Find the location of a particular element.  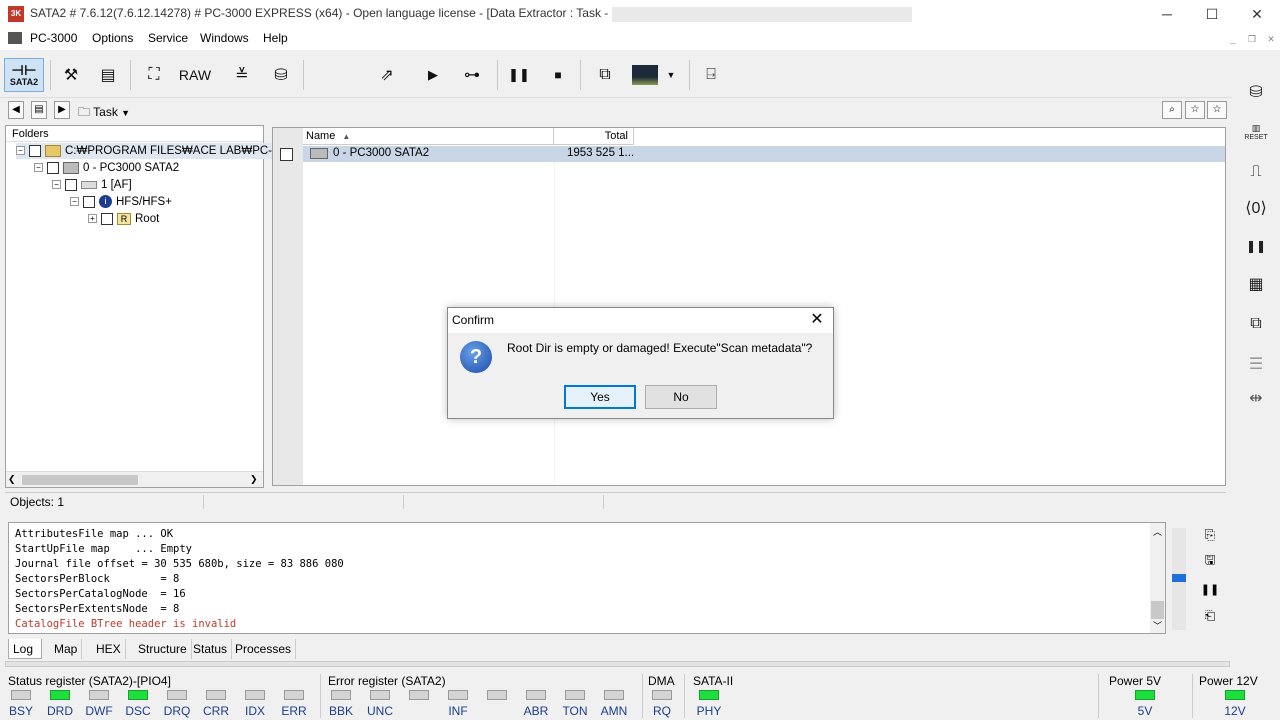

yes-button: Yes is located at coordinates (600, 397).